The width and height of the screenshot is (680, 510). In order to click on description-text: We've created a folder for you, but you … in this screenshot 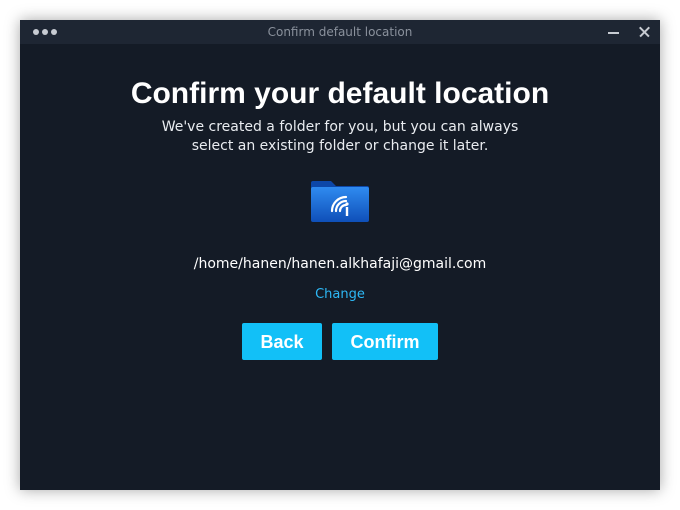, I will do `click(340, 137)`.